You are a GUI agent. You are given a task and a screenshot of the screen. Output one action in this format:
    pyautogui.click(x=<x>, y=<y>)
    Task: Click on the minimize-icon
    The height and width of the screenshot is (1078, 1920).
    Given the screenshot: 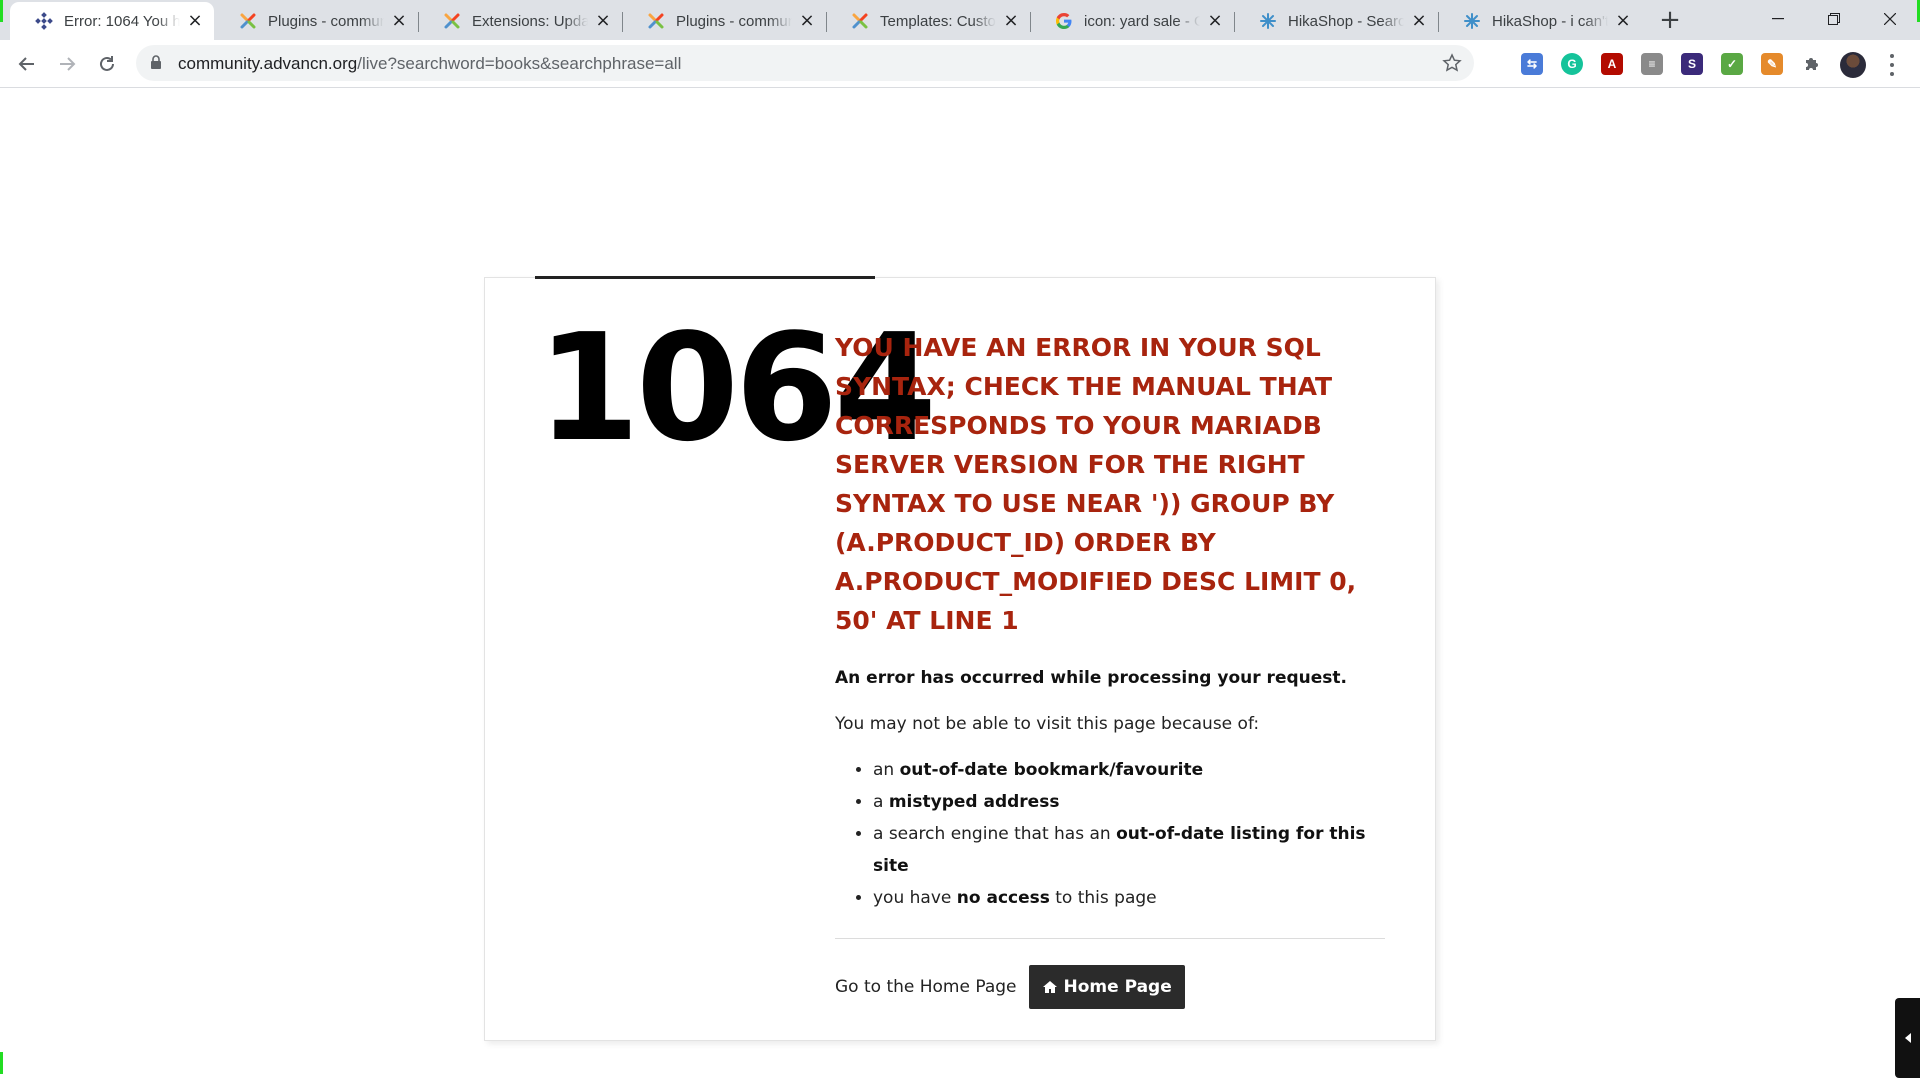 What is the action you would take?
    pyautogui.click(x=1778, y=19)
    